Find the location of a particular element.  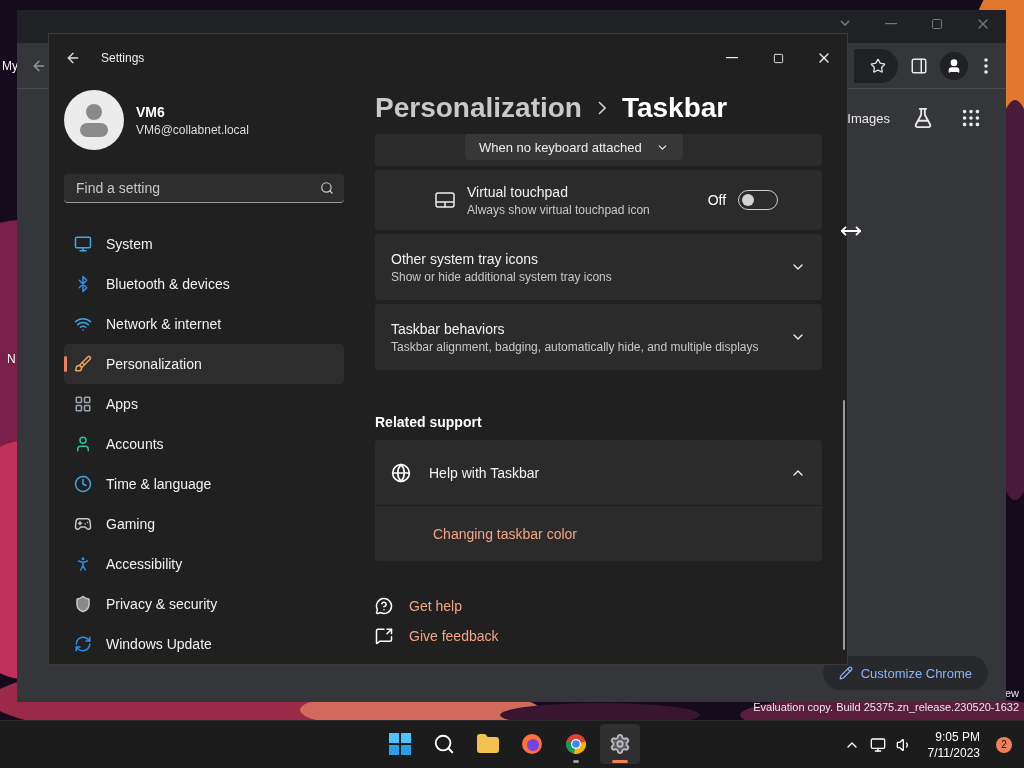

nav-item: Time & language is located at coordinates (204, 484).